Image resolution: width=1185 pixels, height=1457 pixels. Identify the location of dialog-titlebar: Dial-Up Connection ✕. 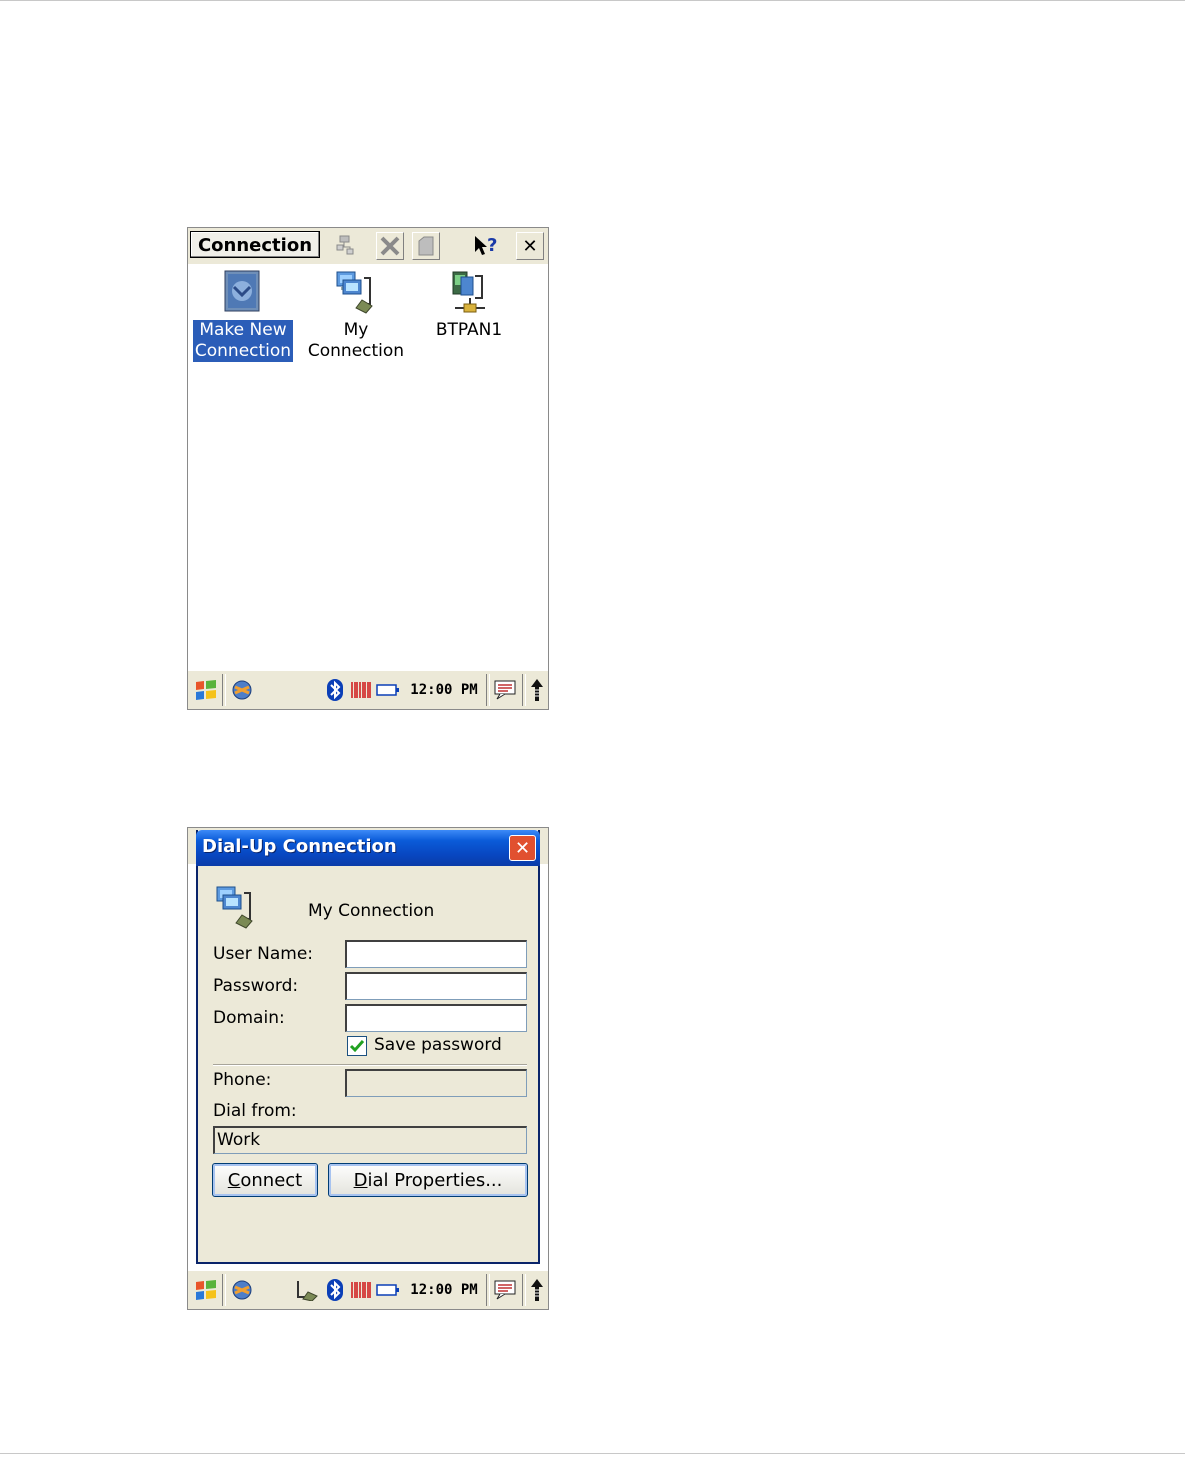
(368, 848).